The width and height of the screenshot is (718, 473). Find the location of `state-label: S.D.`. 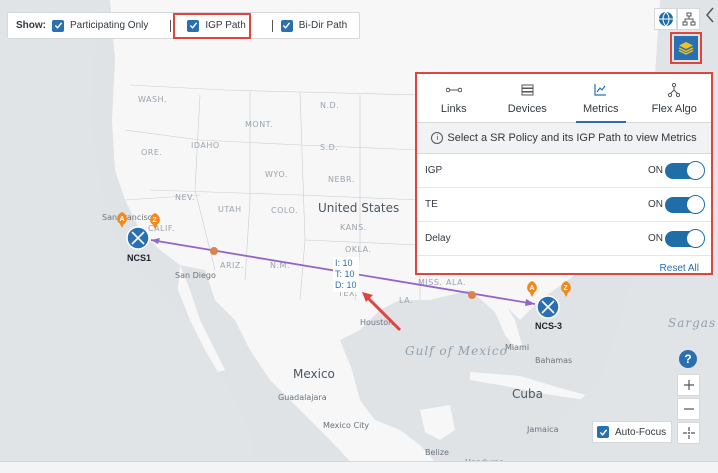

state-label: S.D. is located at coordinates (329, 147).